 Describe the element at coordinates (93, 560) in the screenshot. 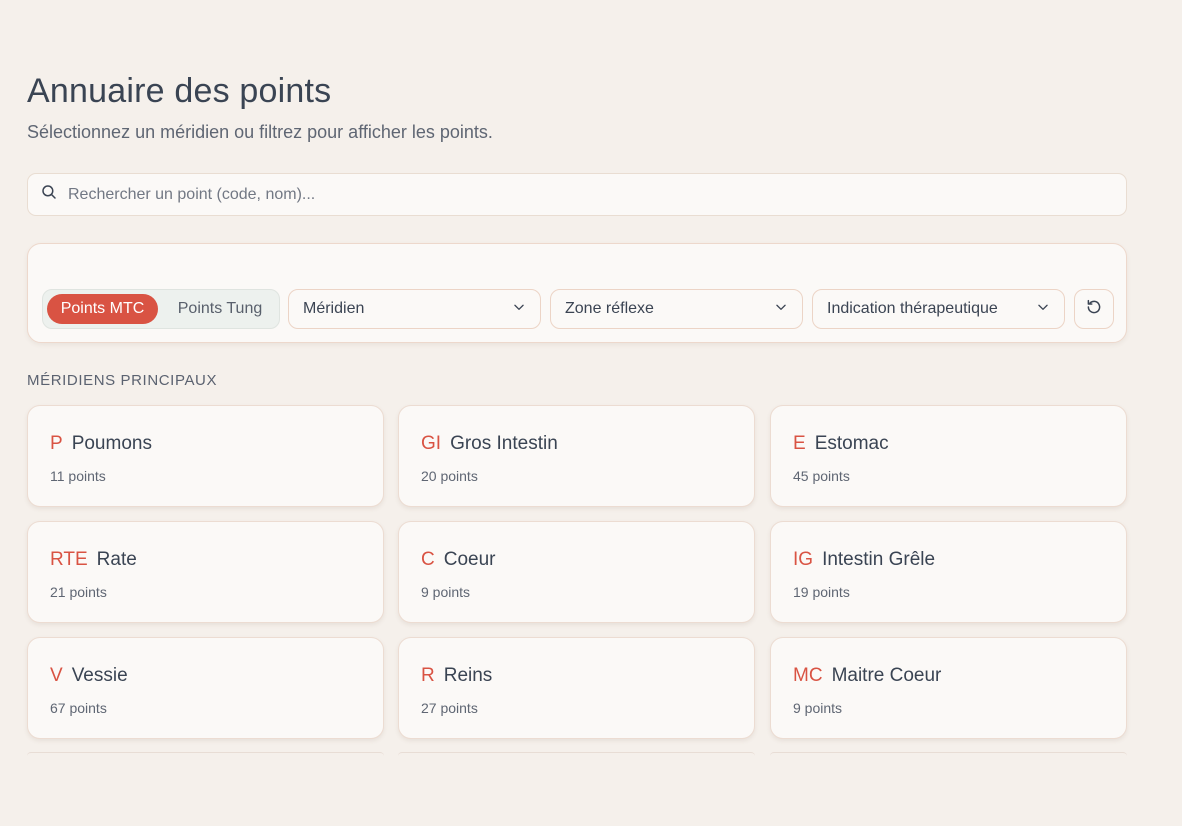

I see `meridian-heading: RTE Rate` at that location.